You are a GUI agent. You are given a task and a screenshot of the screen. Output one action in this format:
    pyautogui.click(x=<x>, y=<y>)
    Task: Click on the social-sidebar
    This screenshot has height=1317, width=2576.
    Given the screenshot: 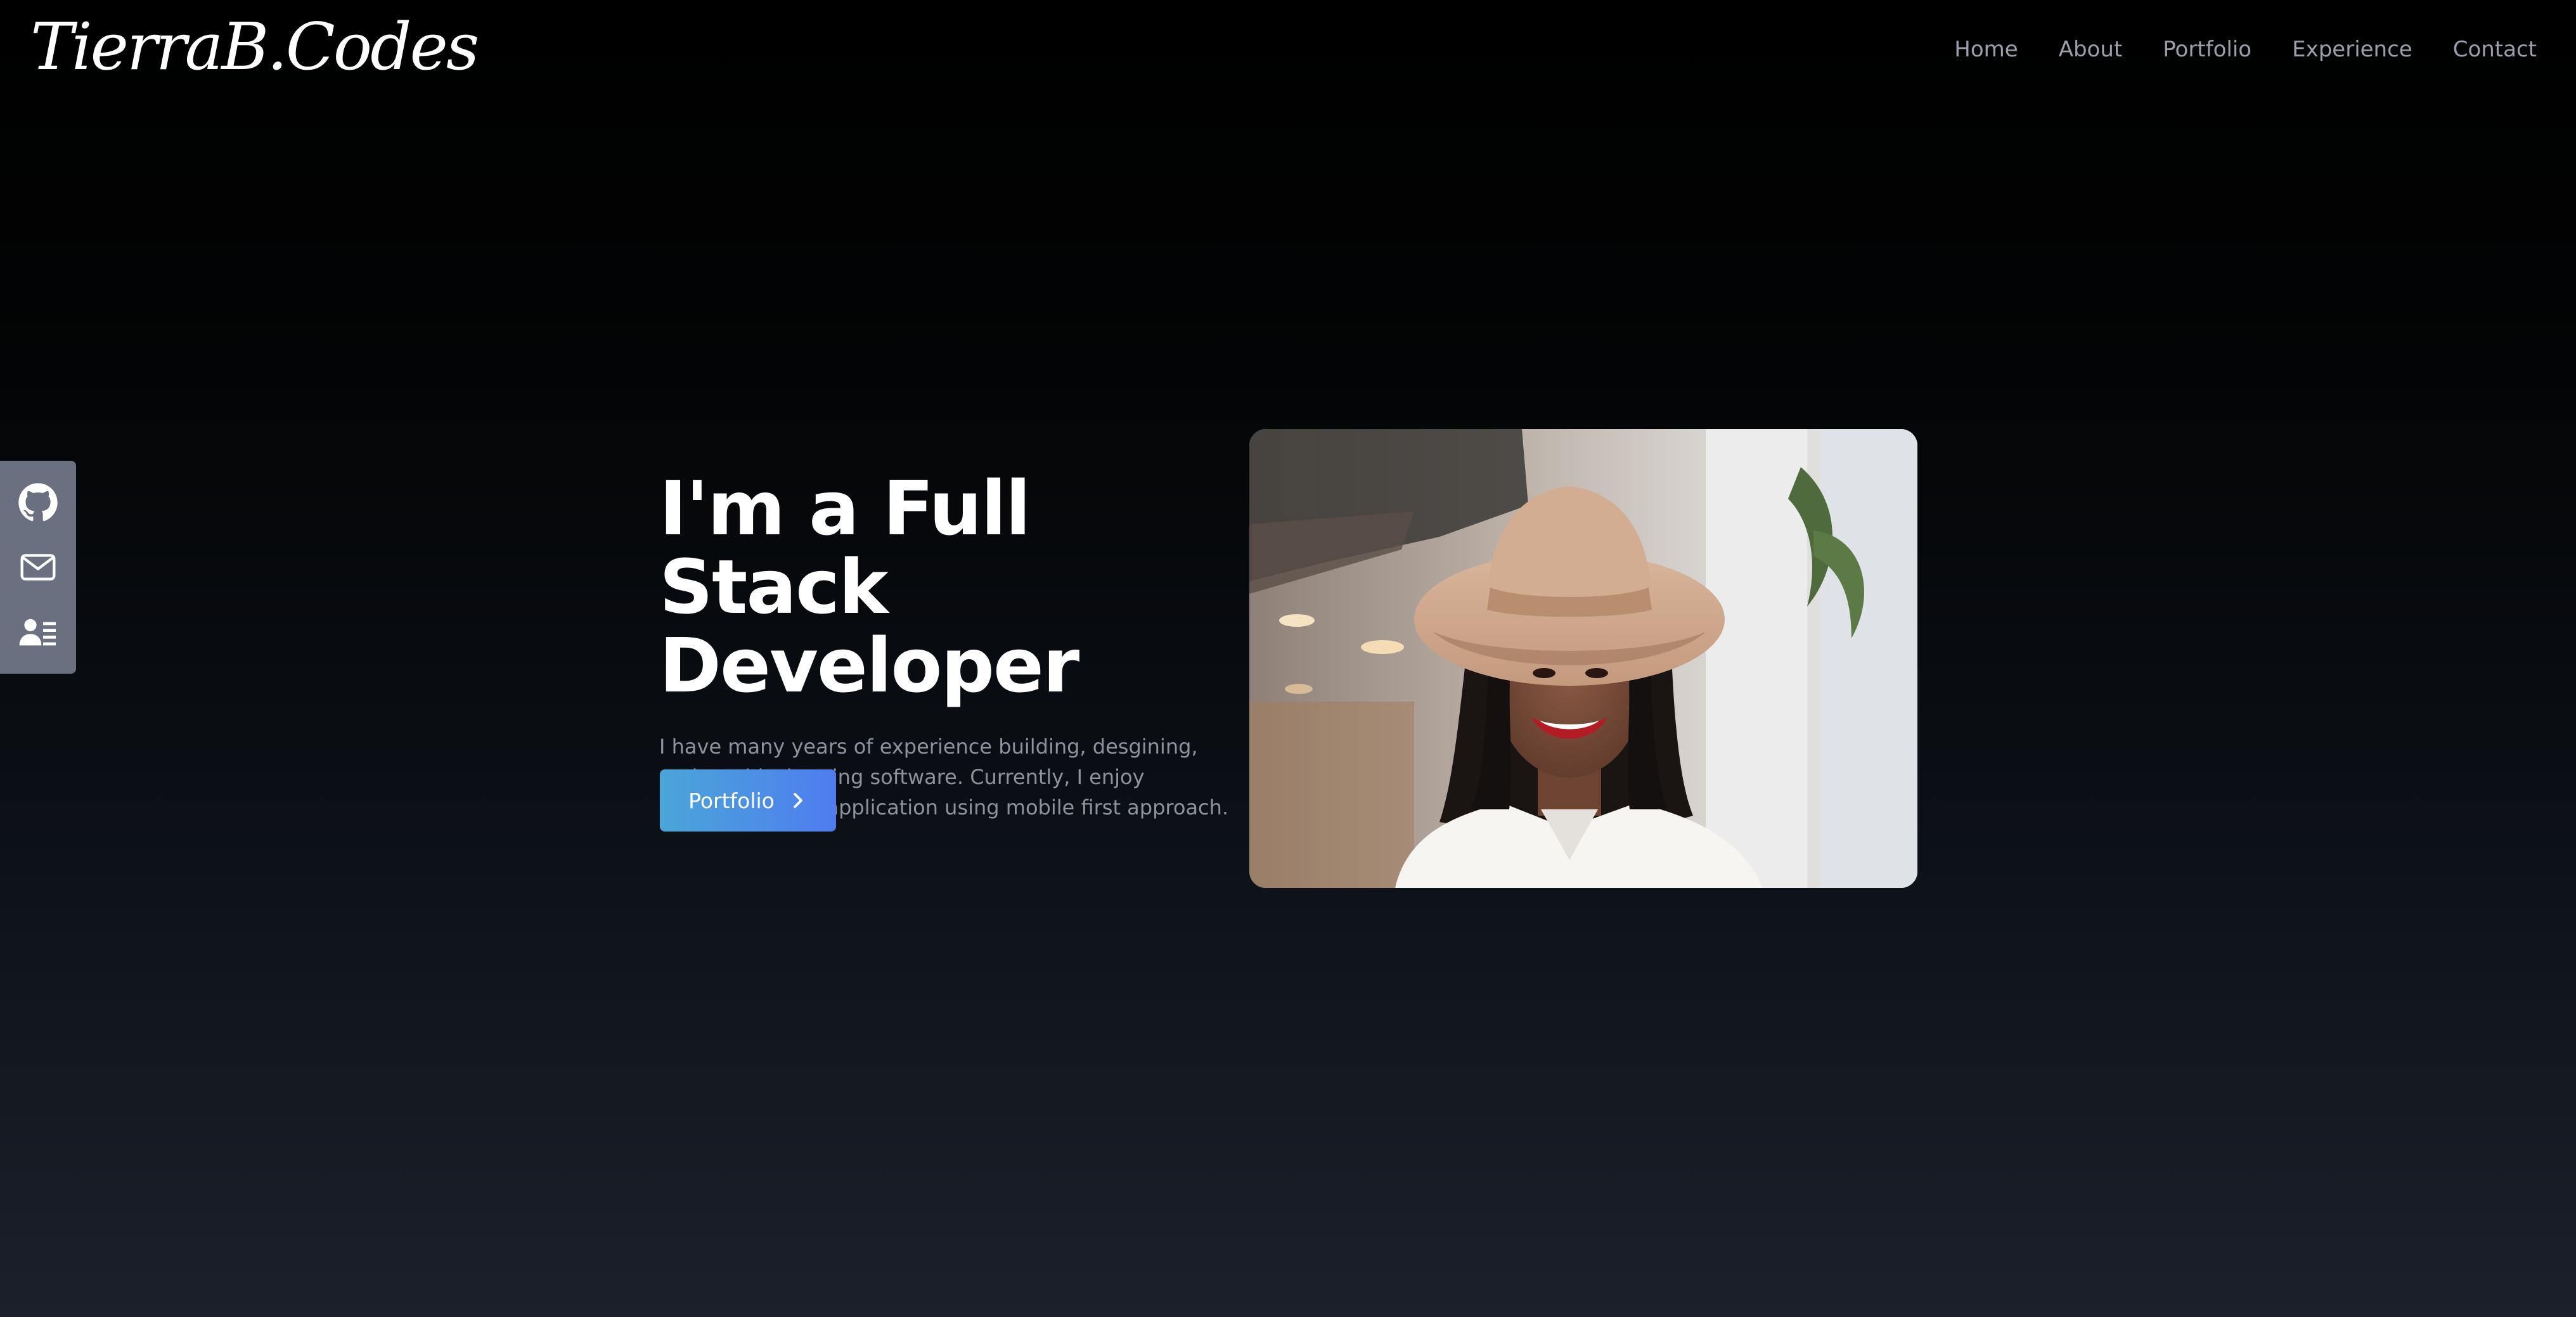 What is the action you would take?
    pyautogui.click(x=38, y=567)
    